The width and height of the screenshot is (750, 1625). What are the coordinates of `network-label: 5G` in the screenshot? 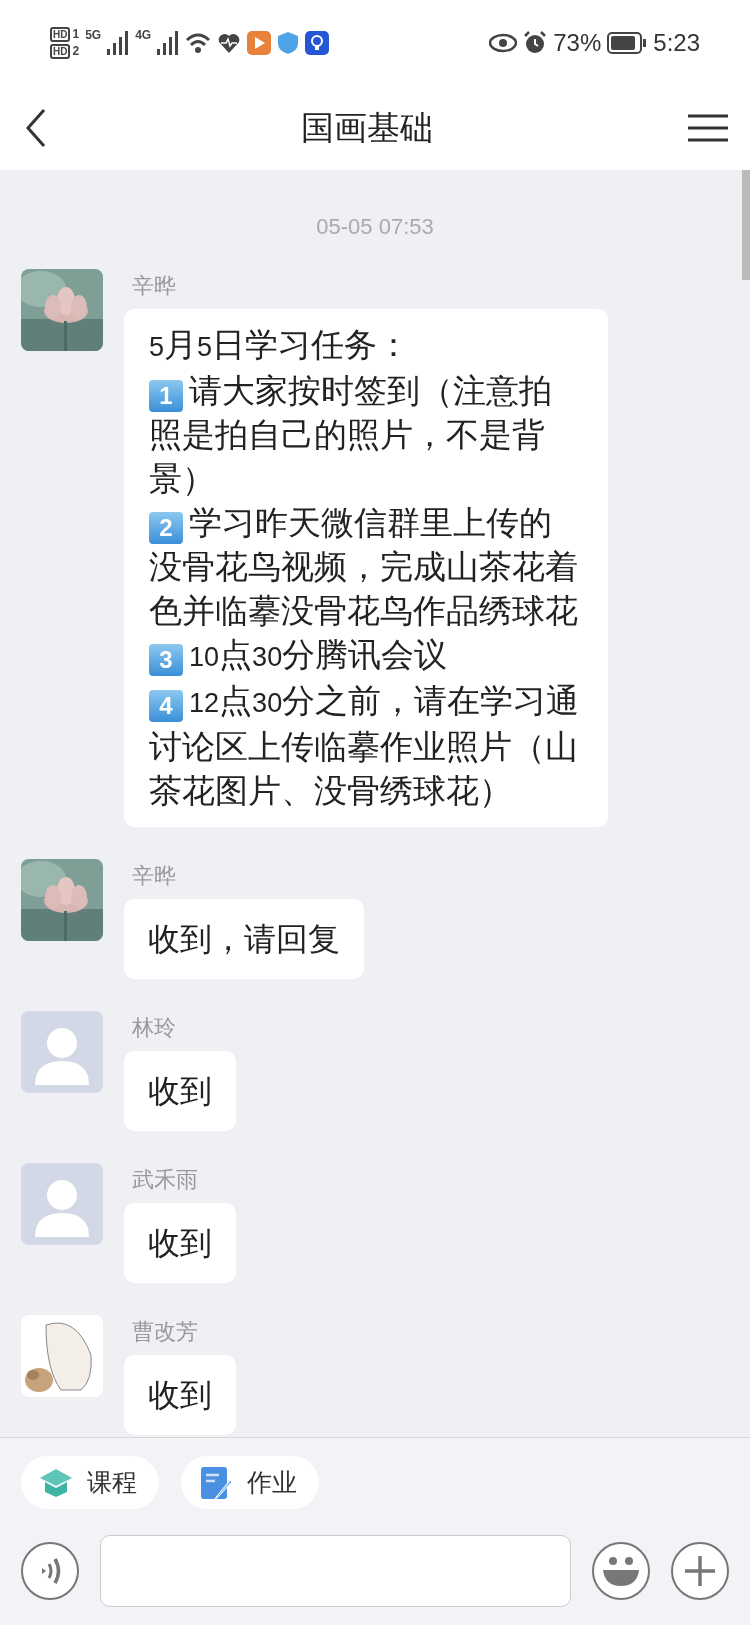 It's located at (93, 35).